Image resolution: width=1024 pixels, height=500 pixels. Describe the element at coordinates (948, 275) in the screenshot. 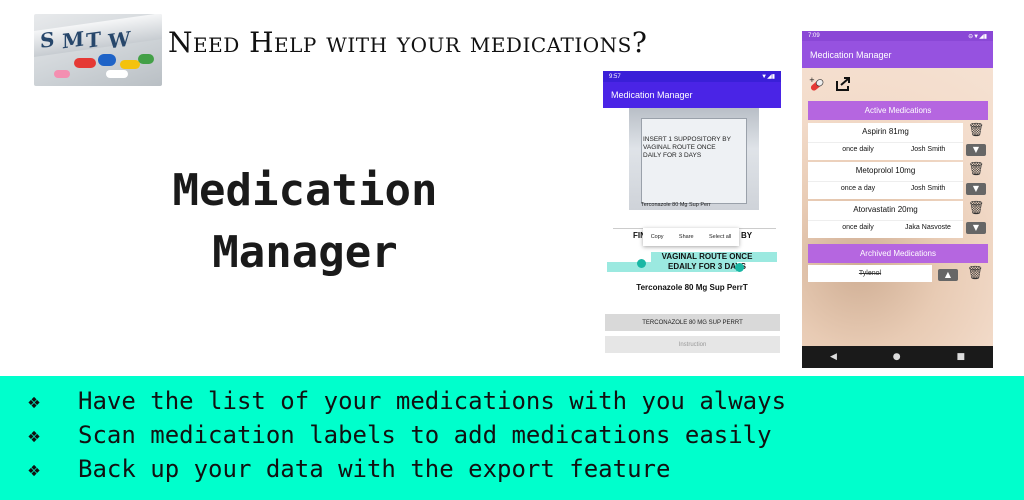

I see `restore-up-icon: ▲` at that location.